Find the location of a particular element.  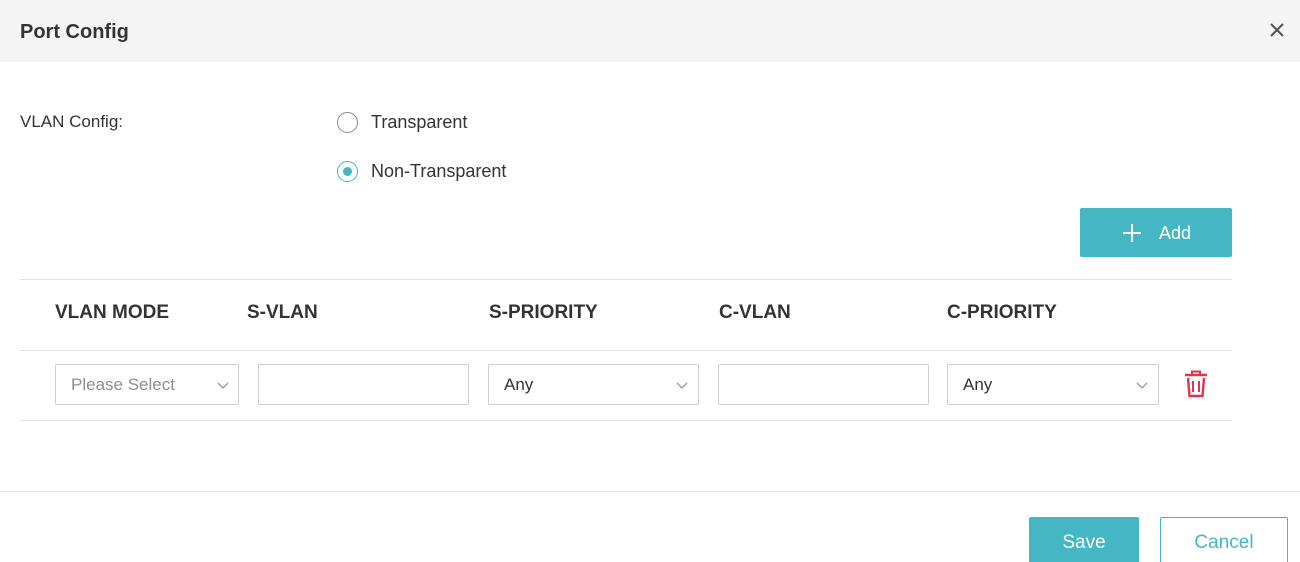

s-priority-value: Any is located at coordinates (519, 384).